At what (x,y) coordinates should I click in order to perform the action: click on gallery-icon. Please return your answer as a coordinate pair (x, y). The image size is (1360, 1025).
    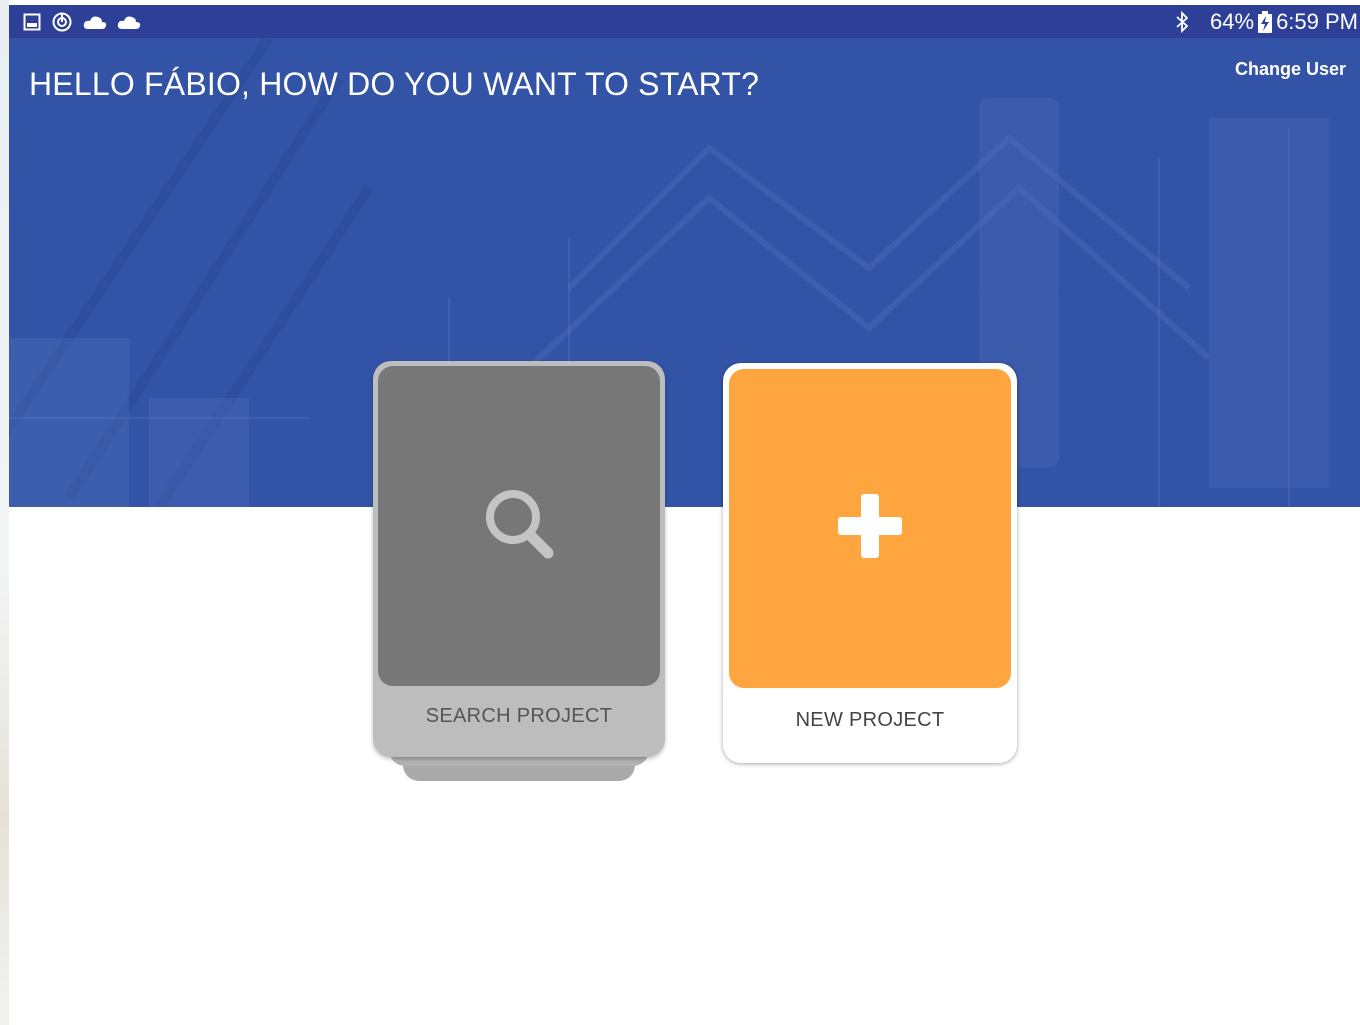
    Looking at the image, I should click on (32, 22).